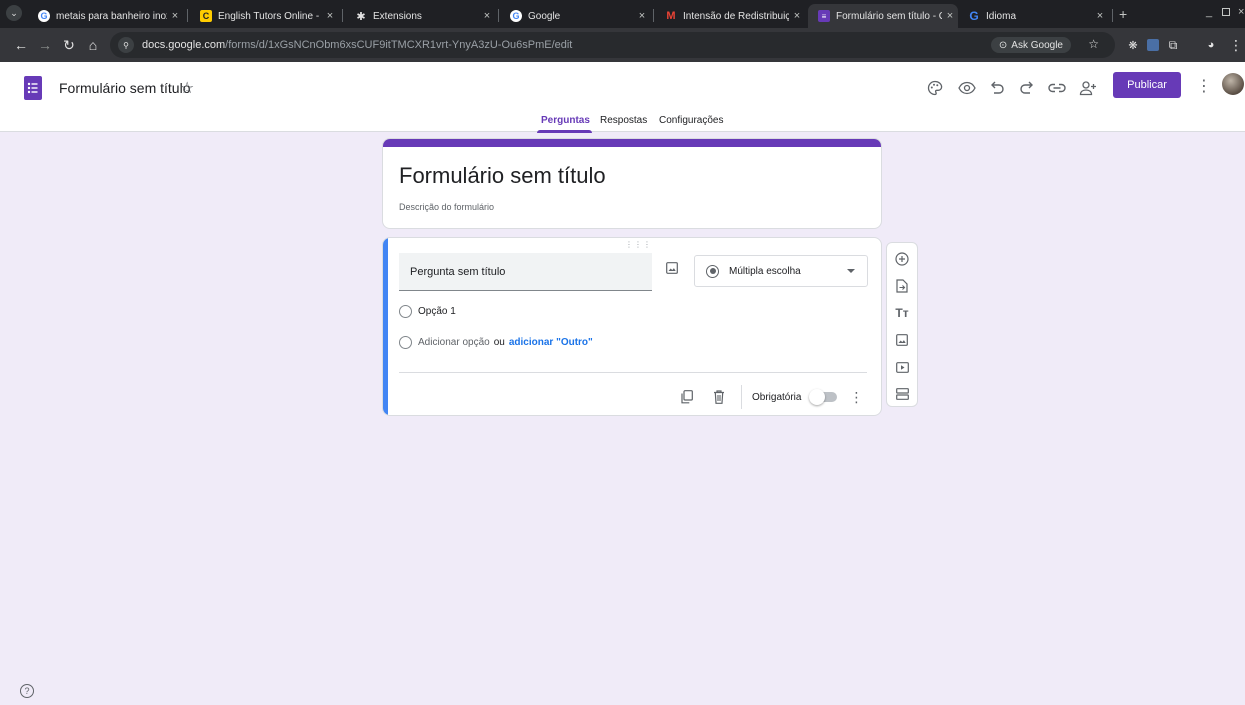  What do you see at coordinates (851, 271) in the screenshot?
I see `chevron-down-icon` at bounding box center [851, 271].